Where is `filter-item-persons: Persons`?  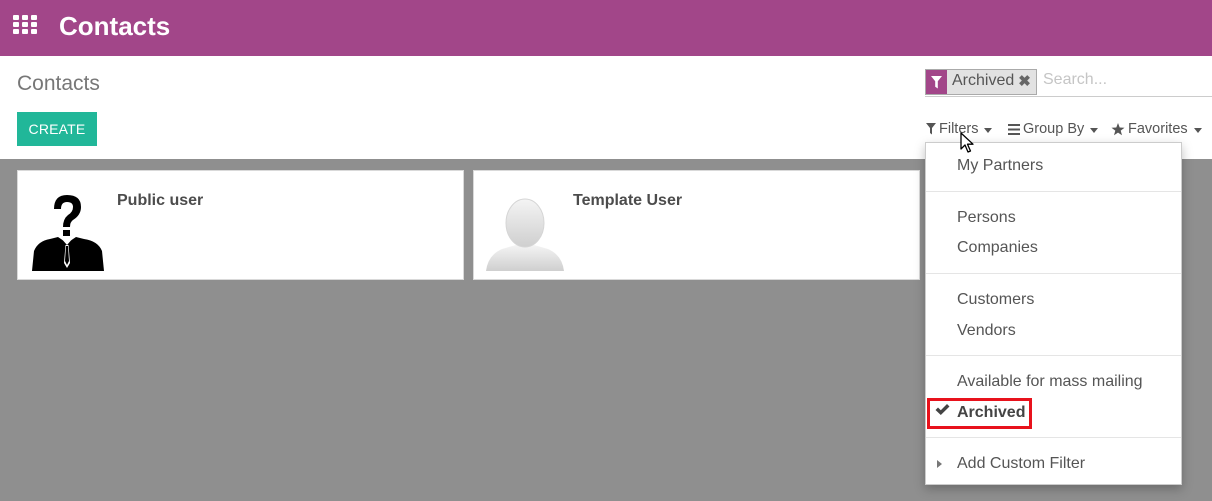
filter-item-persons: Persons is located at coordinates (986, 218).